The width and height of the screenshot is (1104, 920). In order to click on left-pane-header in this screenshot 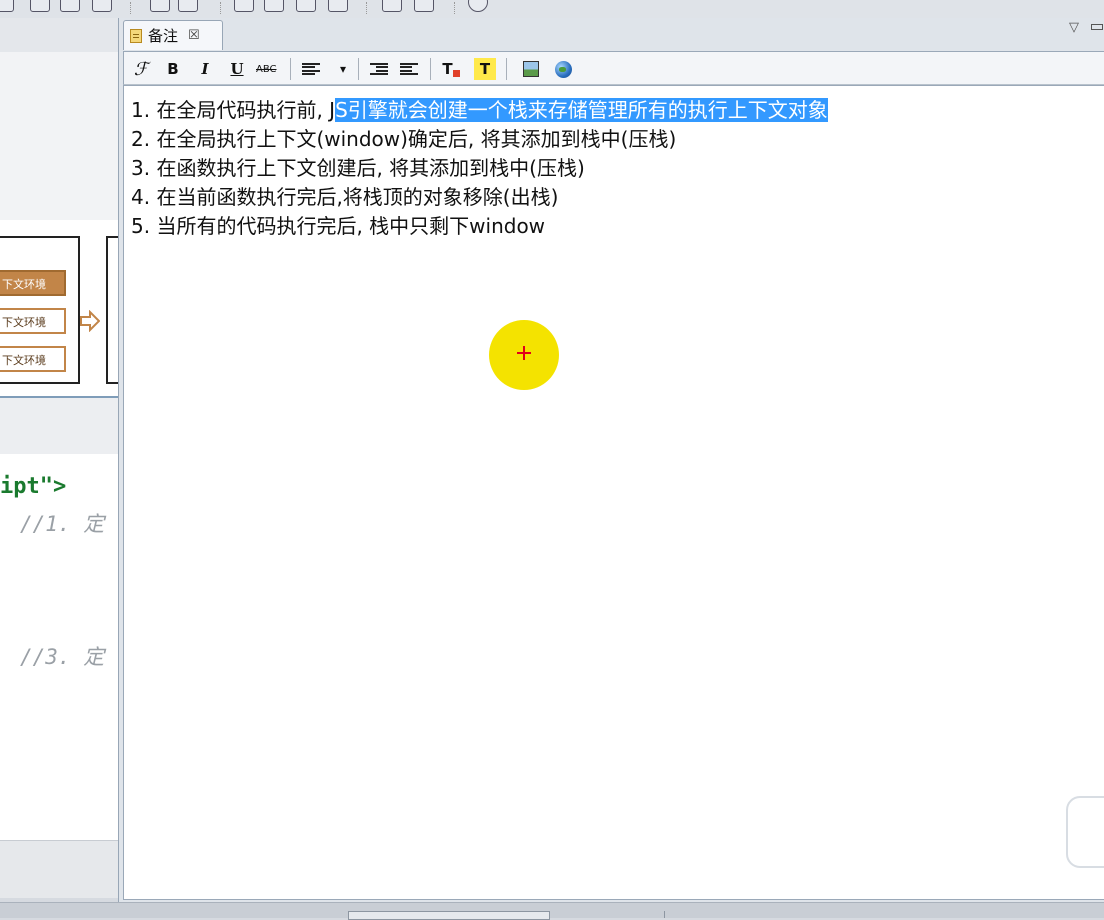, I will do `click(59, 35)`.